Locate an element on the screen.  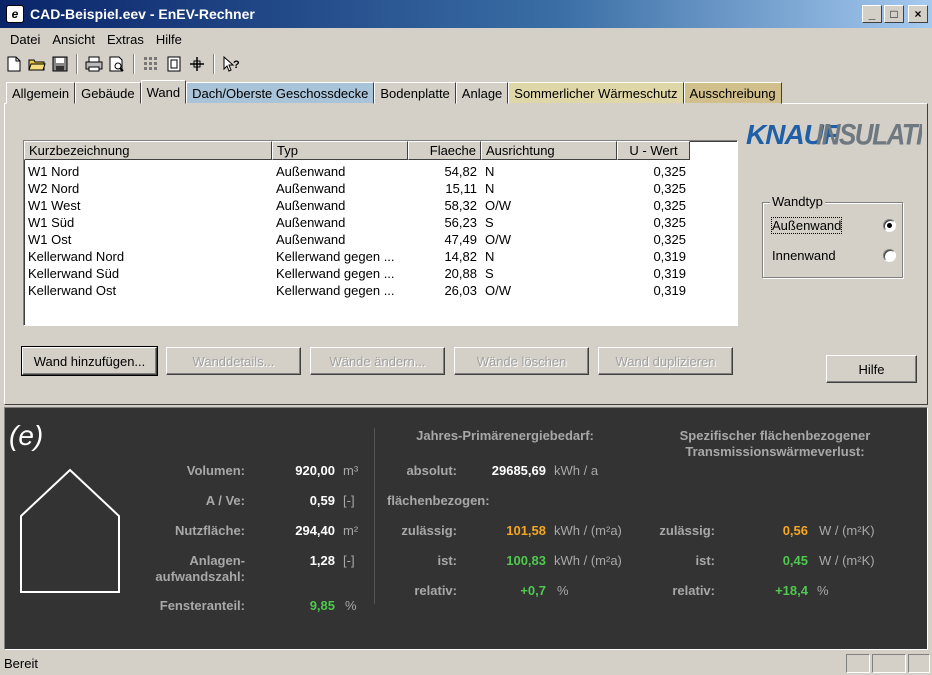
cell-name: Kellerwand Süd is located at coordinates (74, 273).